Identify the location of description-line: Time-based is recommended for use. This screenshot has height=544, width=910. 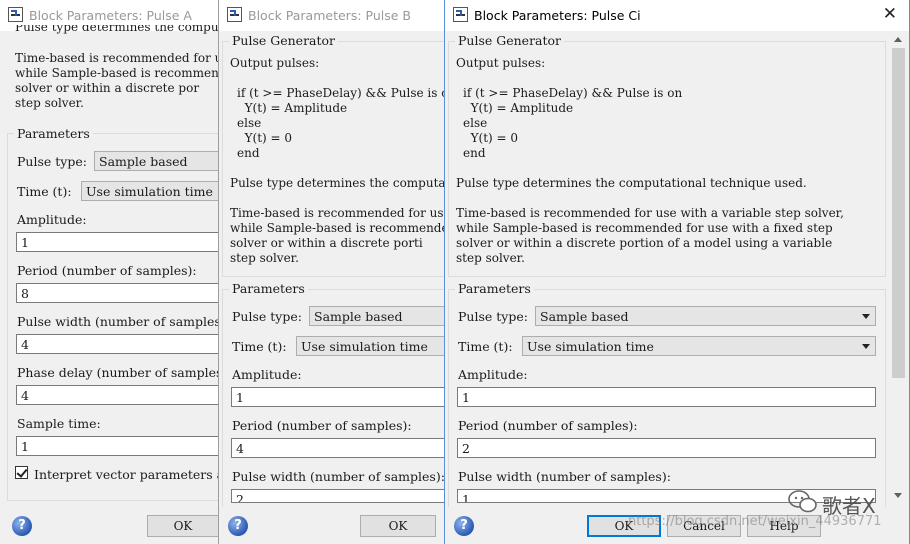
(339, 213).